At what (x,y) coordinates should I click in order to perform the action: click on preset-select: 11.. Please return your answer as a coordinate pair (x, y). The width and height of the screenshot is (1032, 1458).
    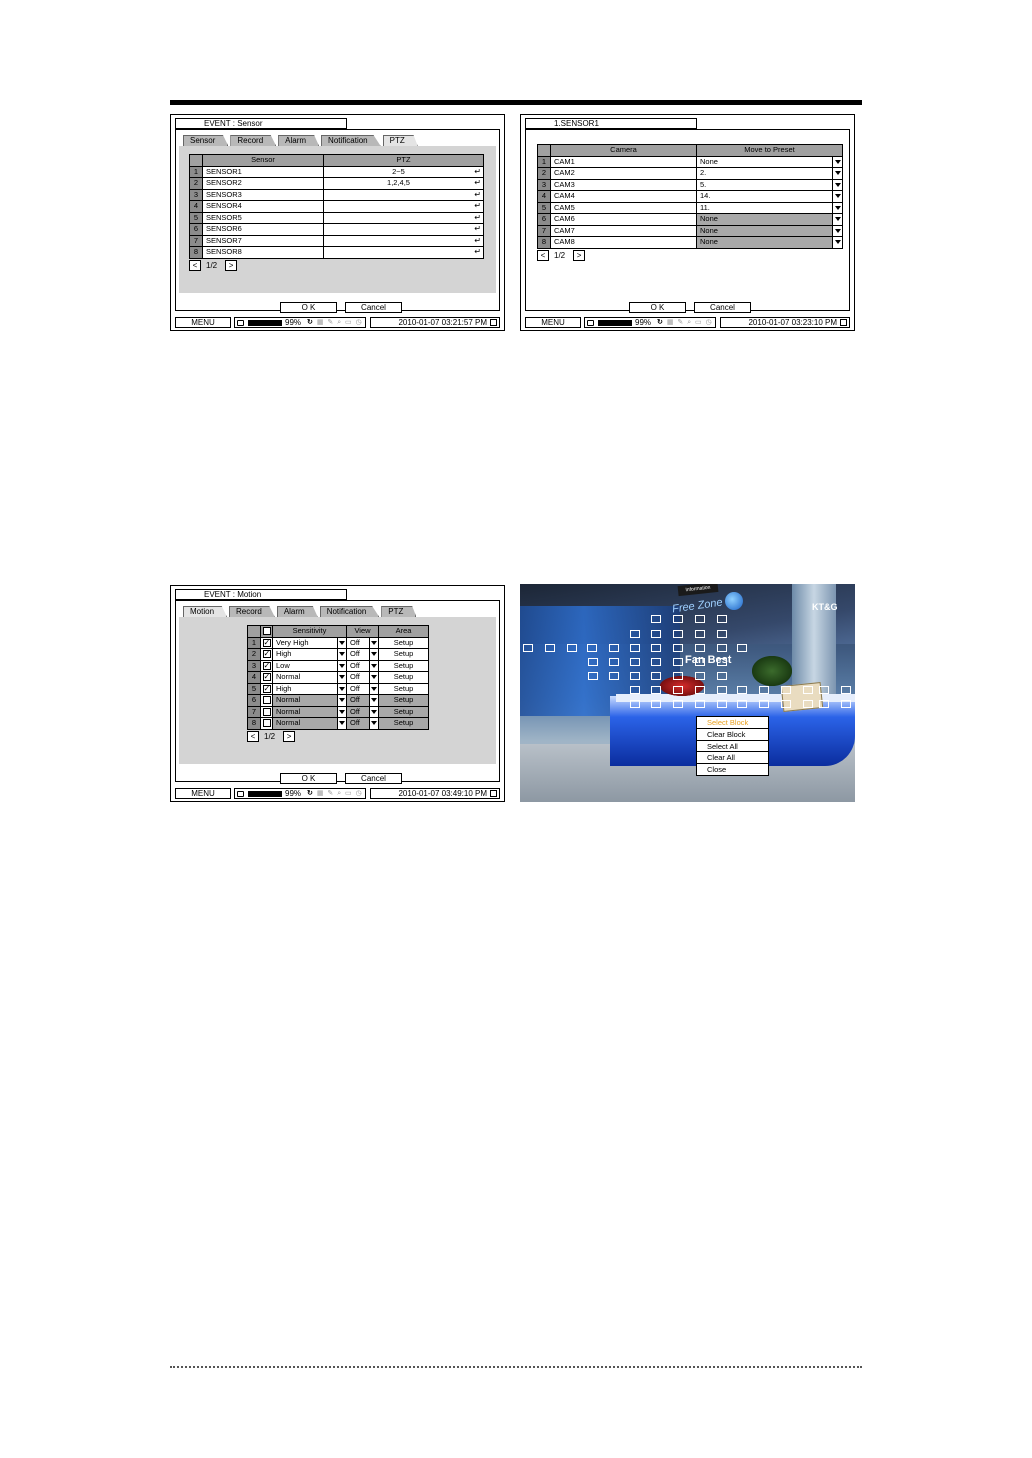
    Looking at the image, I should click on (769, 207).